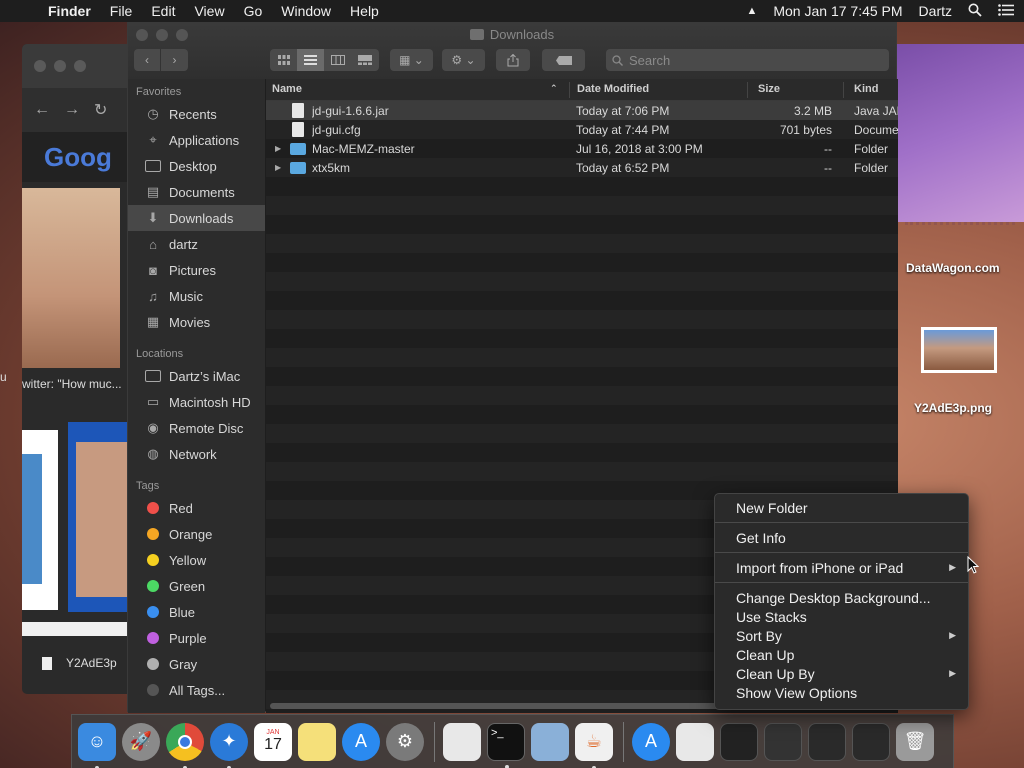 The width and height of the screenshot is (1024, 768). I want to click on calendar-icon: JAN 17, so click(273, 741).